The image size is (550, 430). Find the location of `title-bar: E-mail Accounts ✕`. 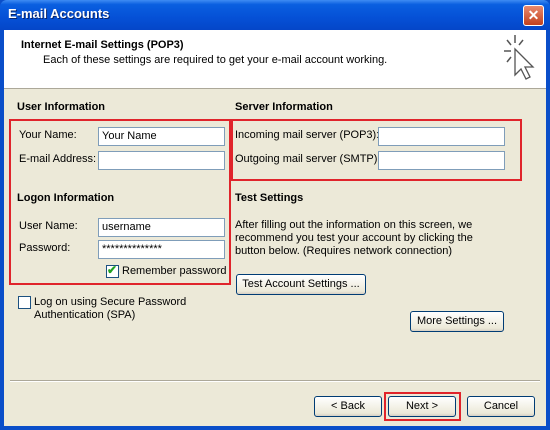

title-bar: E-mail Accounts ✕ is located at coordinates (275, 15).